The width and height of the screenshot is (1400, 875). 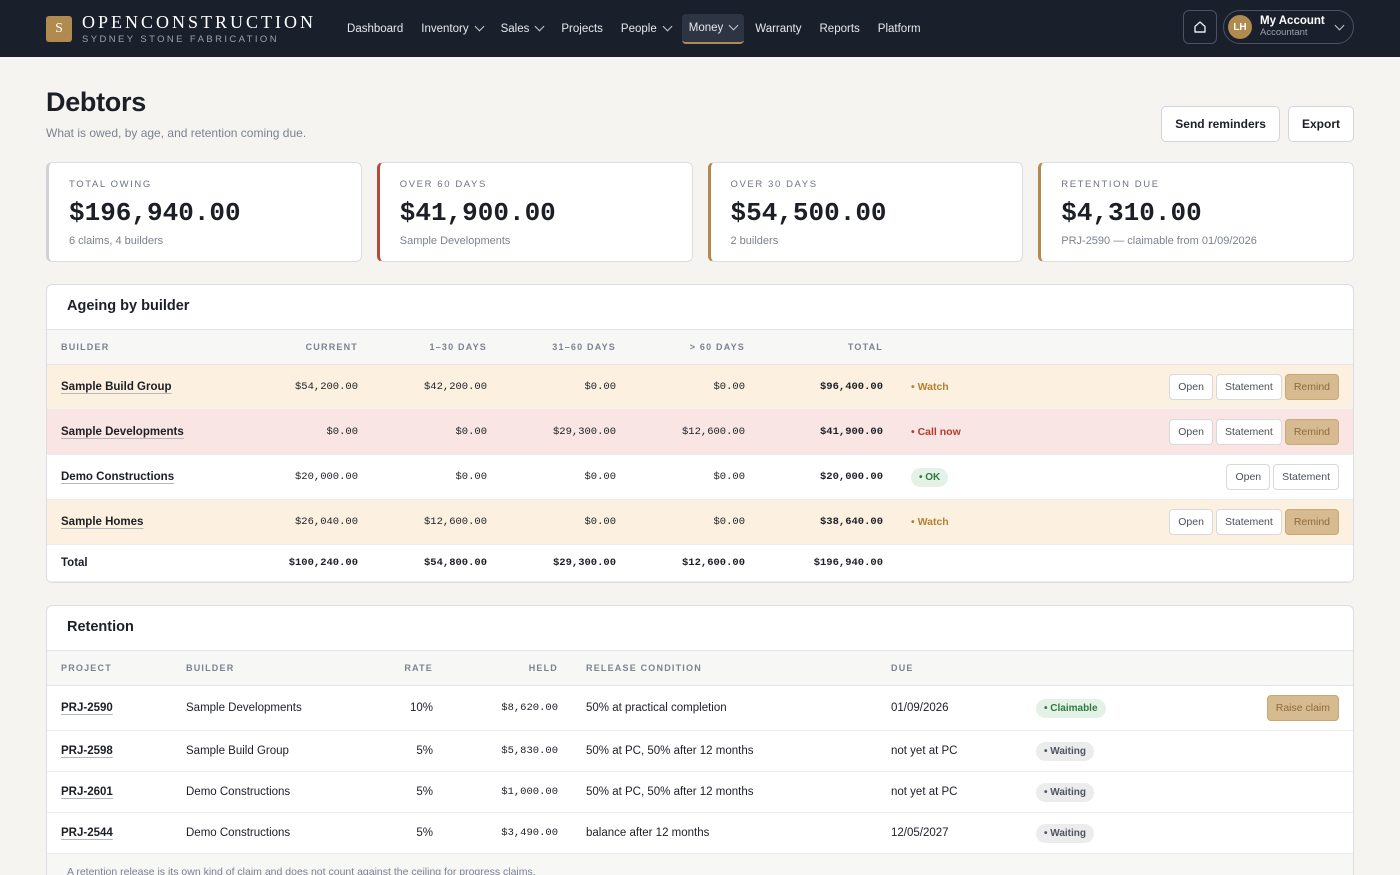 What do you see at coordinates (59, 28) in the screenshot?
I see `brand-logo-icon: S` at bounding box center [59, 28].